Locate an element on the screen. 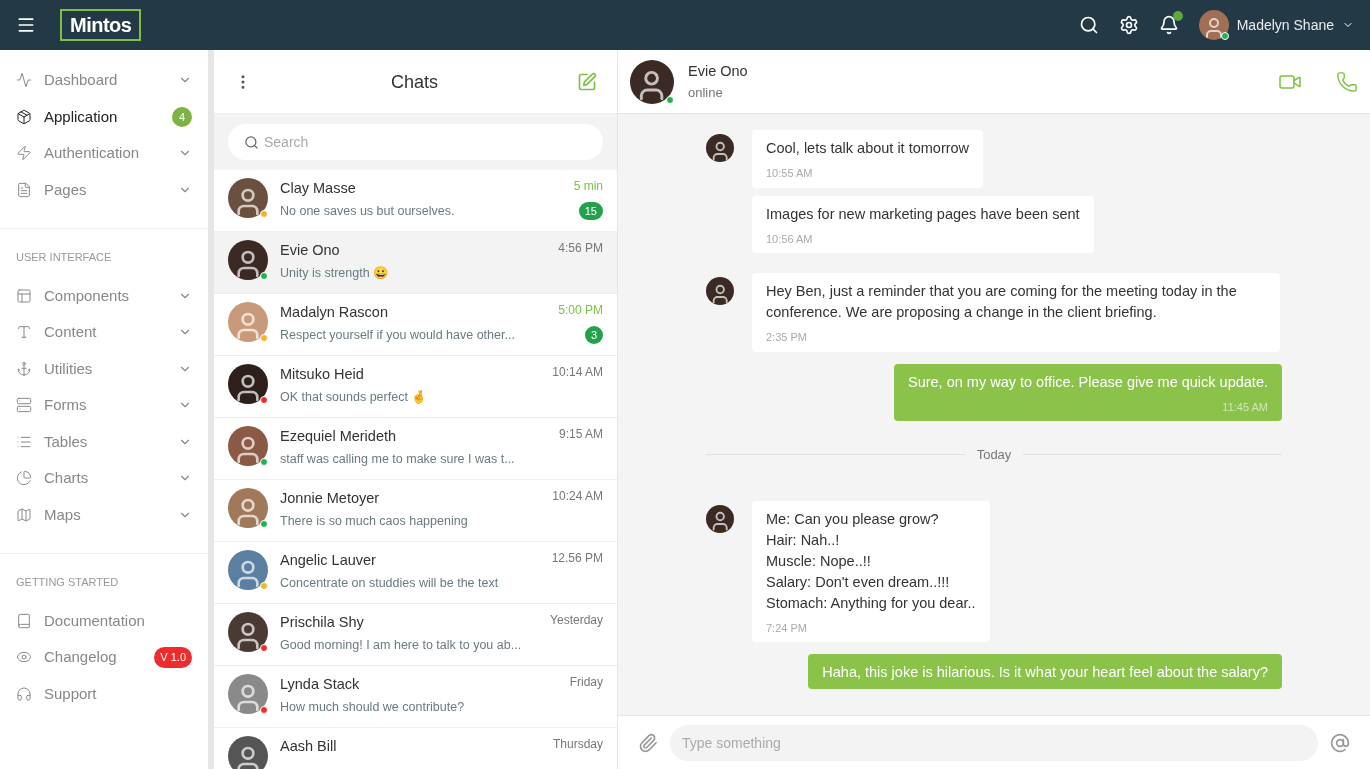 The image size is (1370, 769). message-bubble: Hey Ben, just a reminder that you are coming for the meeting today in the conference. We are proposing a change in the client briefing. 2:35 PM is located at coordinates (1016, 312).